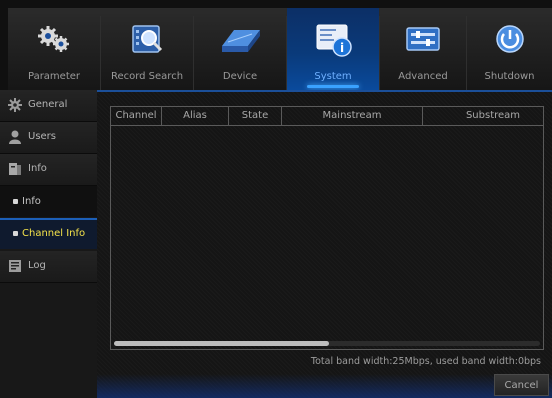  Describe the element at coordinates (255, 116) in the screenshot. I see `column-header-state: State` at that location.